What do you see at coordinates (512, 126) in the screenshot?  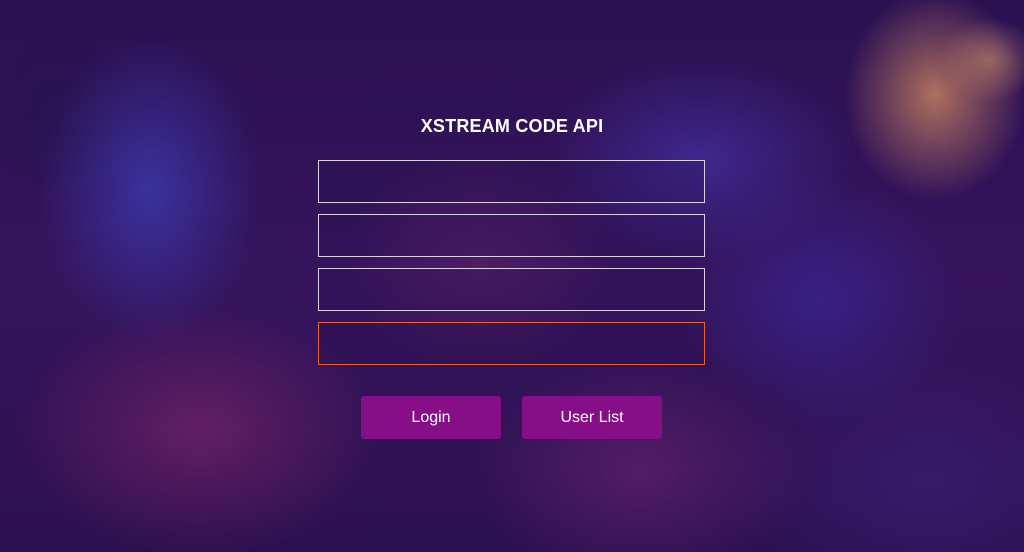 I see `page-title: XSTREAM CODE API` at bounding box center [512, 126].